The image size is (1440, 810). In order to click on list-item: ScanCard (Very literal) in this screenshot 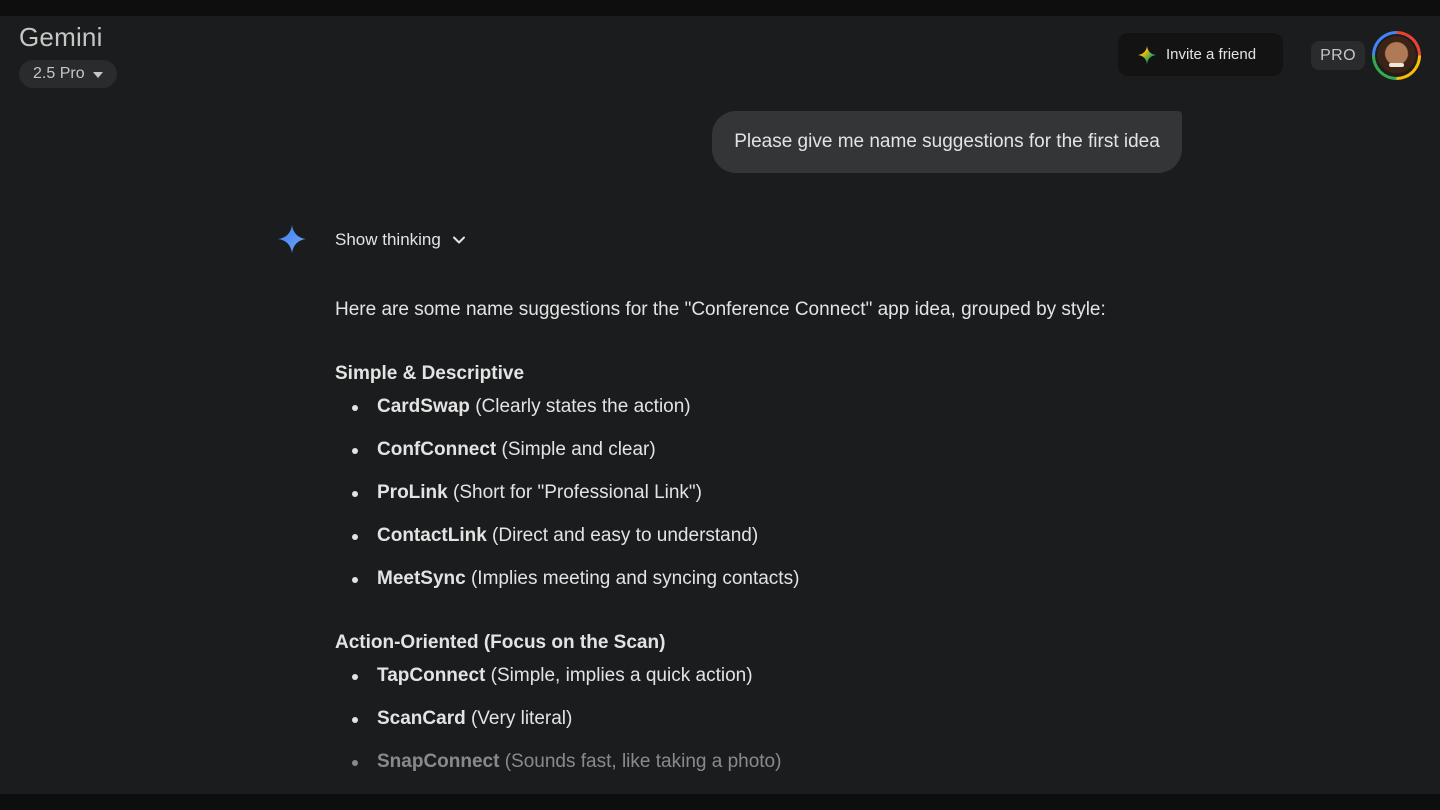, I will do `click(765, 726)`.